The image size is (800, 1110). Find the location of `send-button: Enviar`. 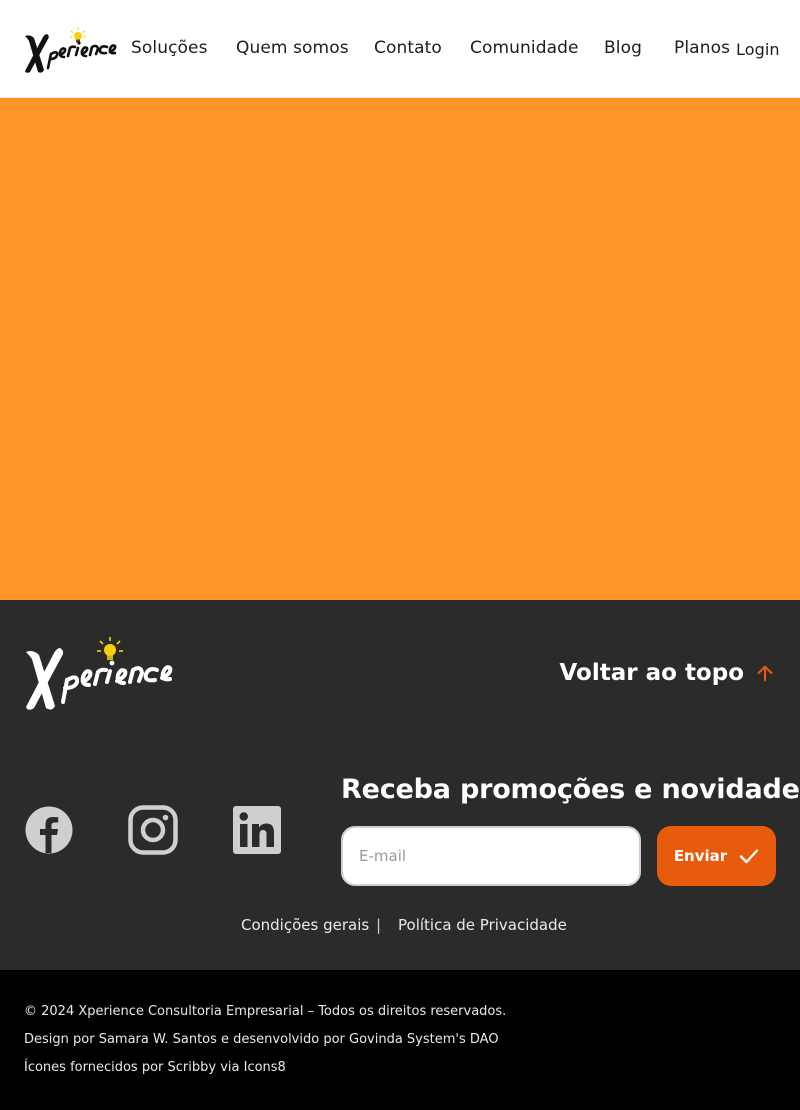

send-button: Enviar is located at coordinates (716, 856).